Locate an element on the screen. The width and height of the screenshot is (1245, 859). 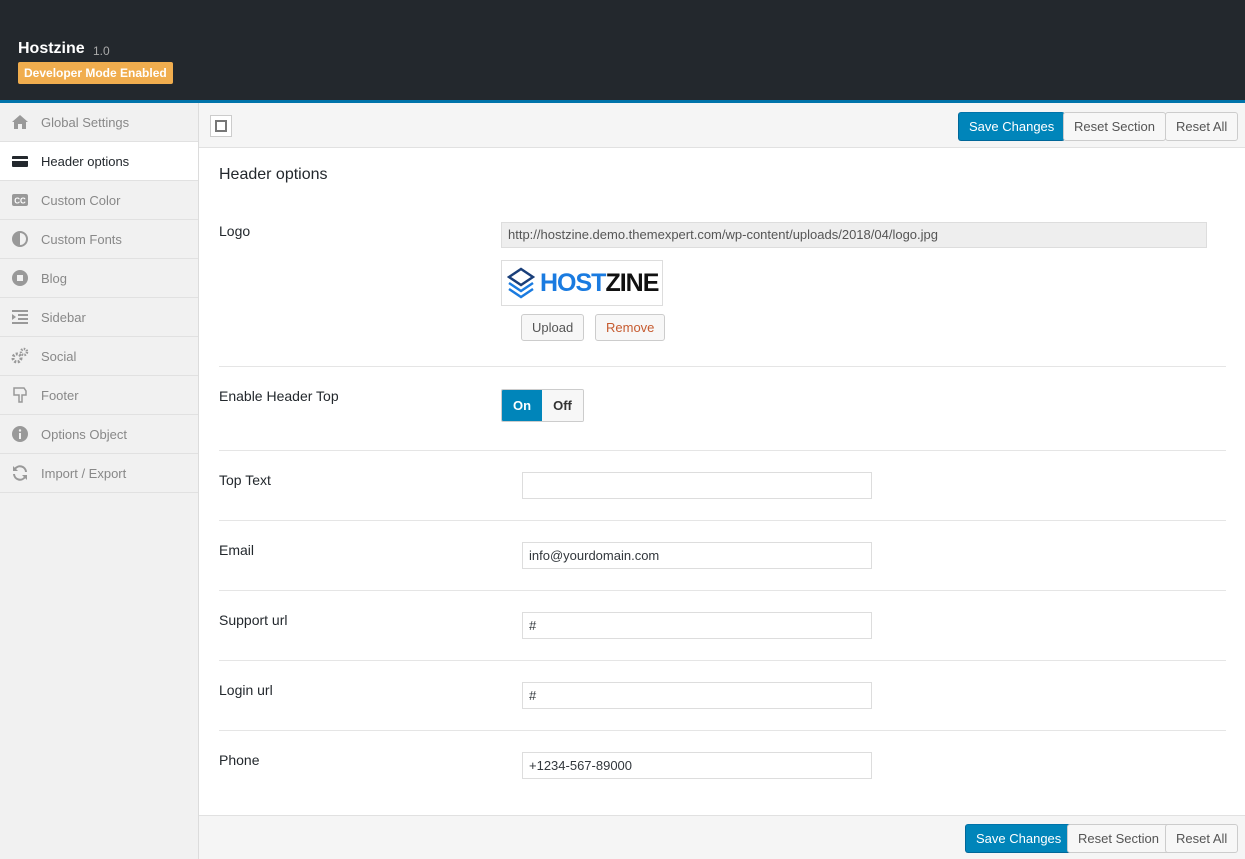
top-toolbar: Save Changes Reset Section Reset All is located at coordinates (722, 125).